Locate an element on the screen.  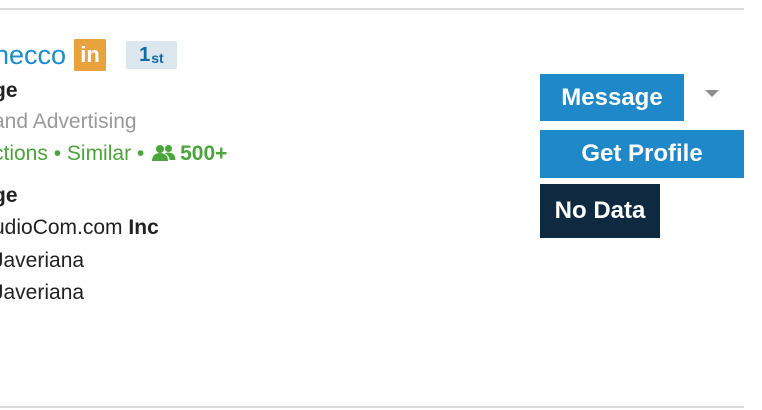
similar-link: Similar is located at coordinates (99, 153).